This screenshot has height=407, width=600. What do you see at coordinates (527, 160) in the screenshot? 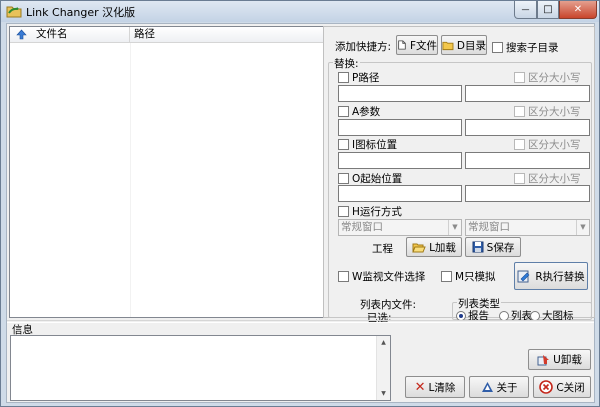
I see `icon-replace-input` at bounding box center [527, 160].